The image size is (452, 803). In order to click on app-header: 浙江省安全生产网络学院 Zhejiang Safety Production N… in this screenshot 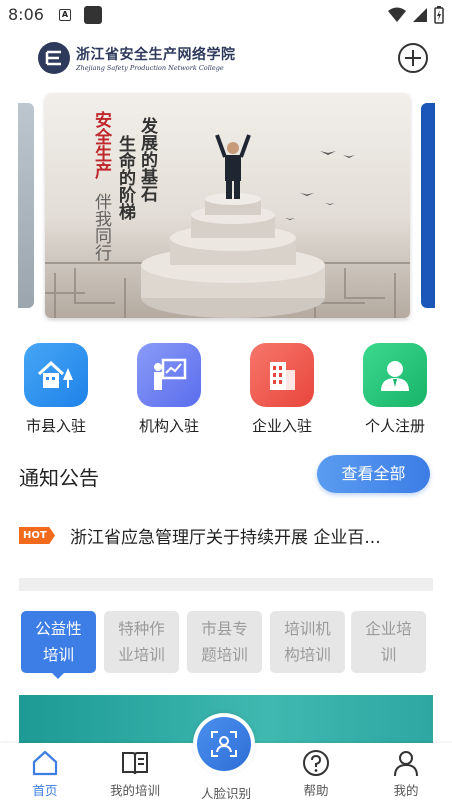, I will do `click(226, 59)`.